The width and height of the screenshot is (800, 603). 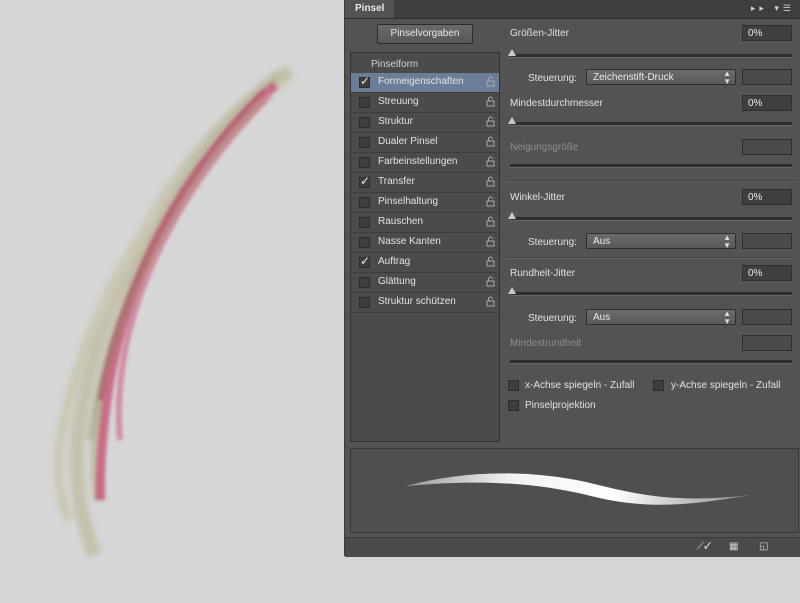 What do you see at coordinates (767, 273) in the screenshot?
I see `roundness-jitter-field: 0%` at bounding box center [767, 273].